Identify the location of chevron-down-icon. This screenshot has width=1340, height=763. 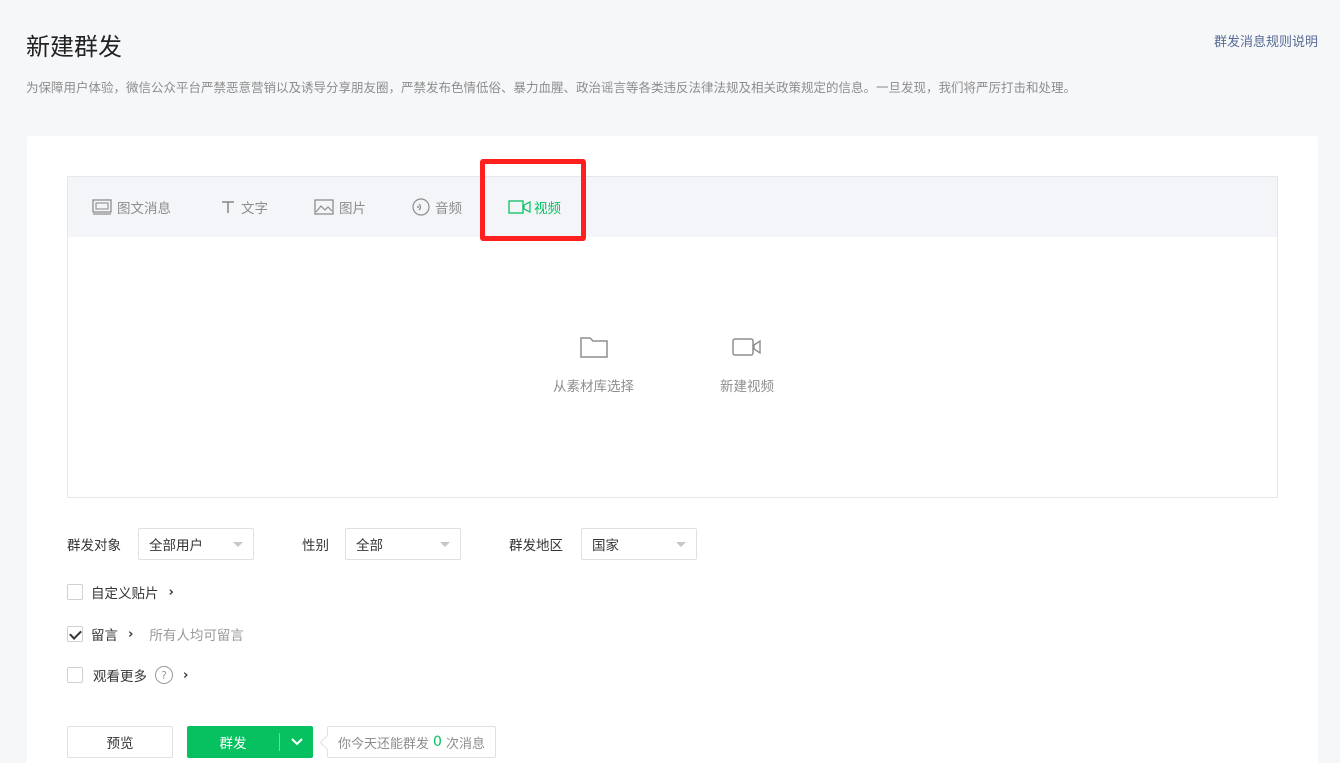
(296, 742).